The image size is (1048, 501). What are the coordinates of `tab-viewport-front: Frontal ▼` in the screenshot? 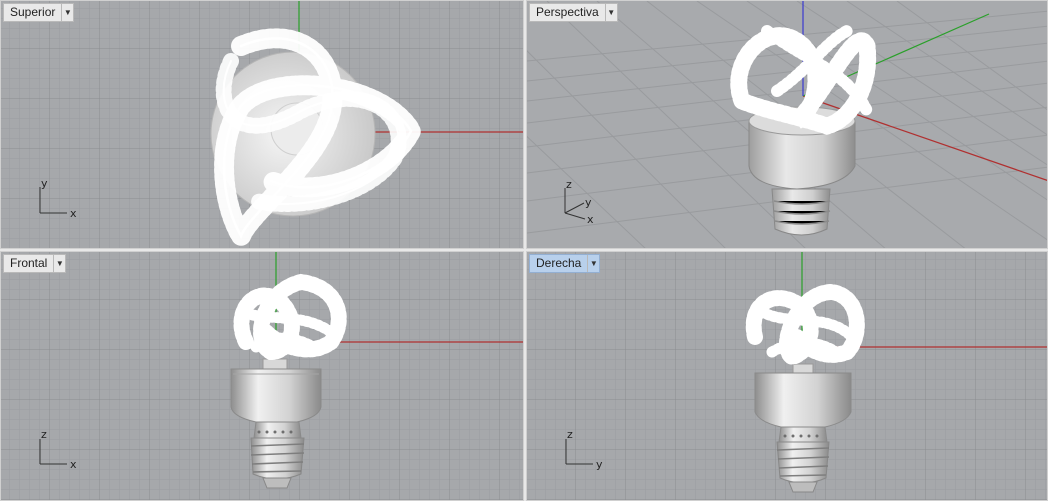 It's located at (35, 263).